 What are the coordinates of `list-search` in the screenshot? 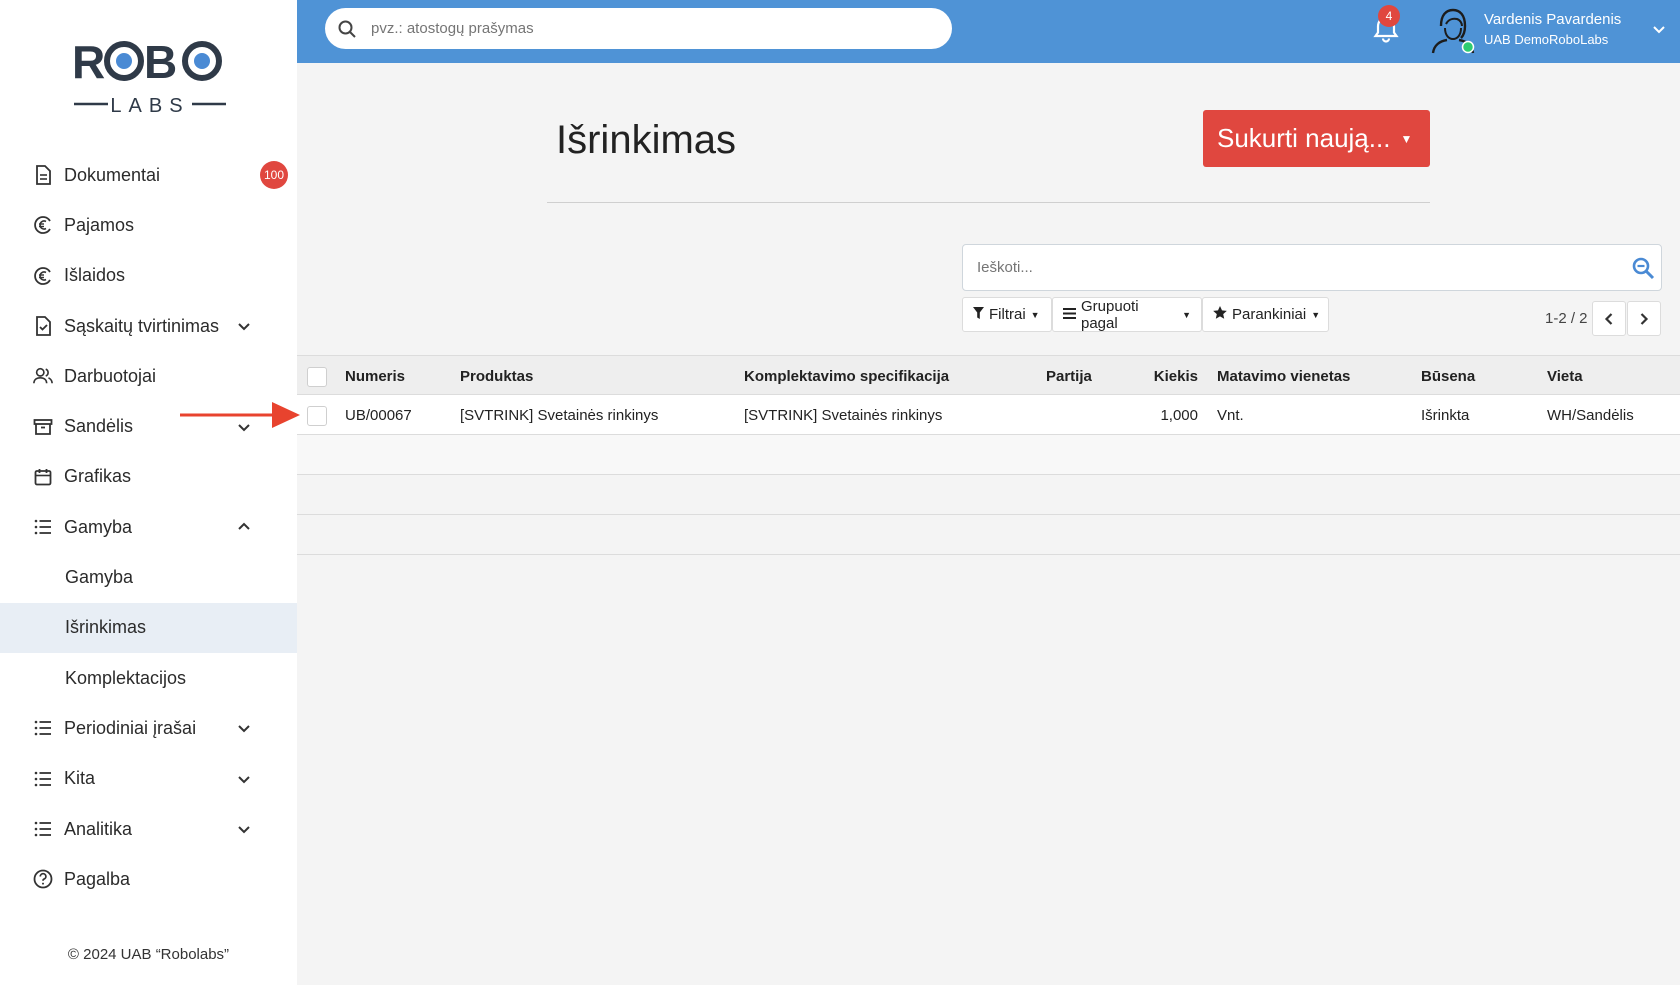 It's located at (1312, 267).